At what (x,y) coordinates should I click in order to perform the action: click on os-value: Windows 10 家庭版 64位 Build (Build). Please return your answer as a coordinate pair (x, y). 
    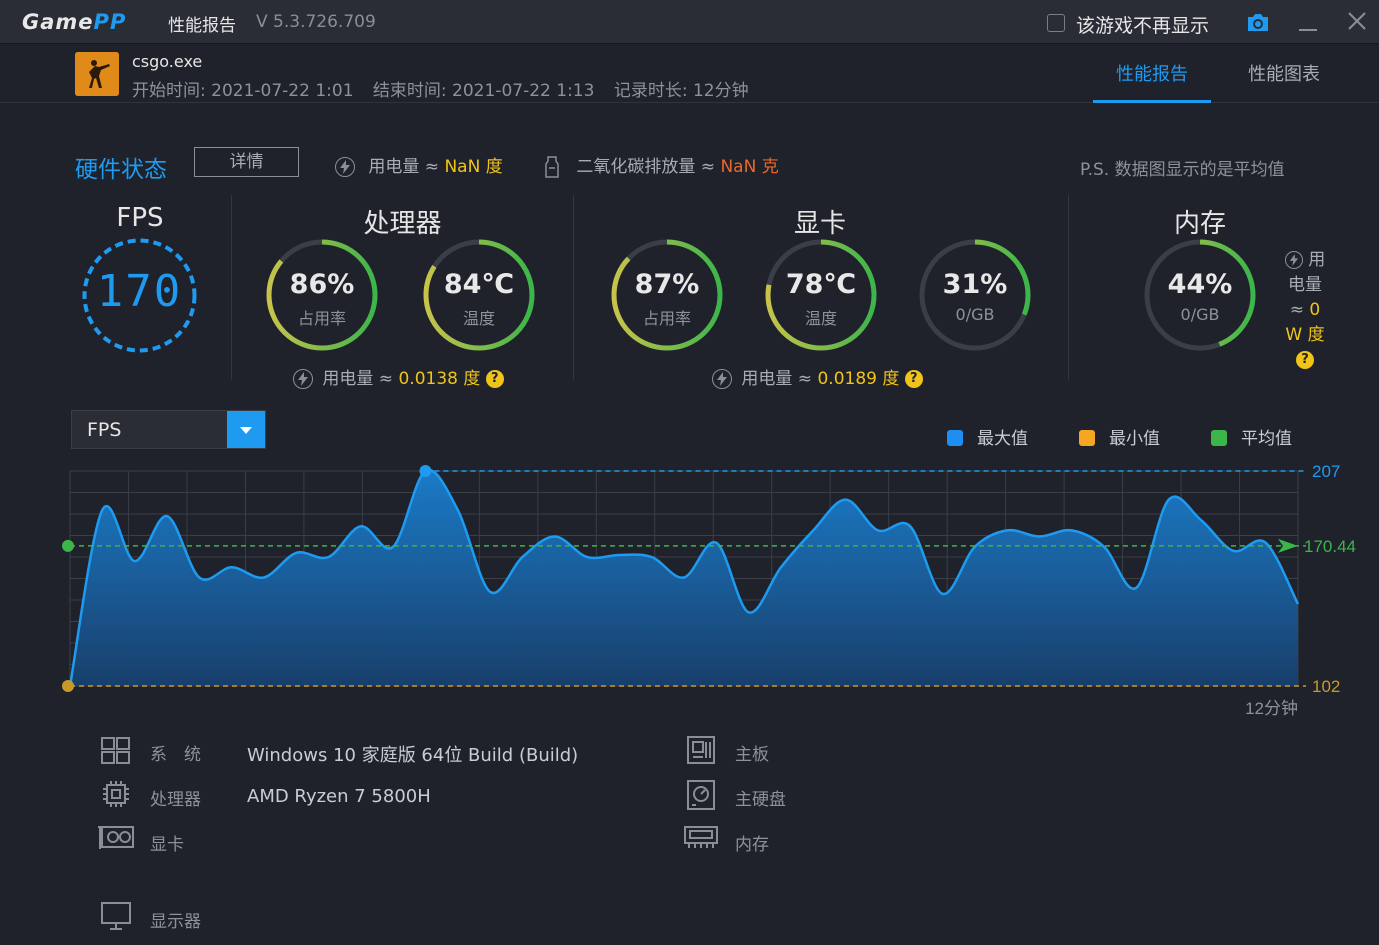
    Looking at the image, I should click on (413, 755).